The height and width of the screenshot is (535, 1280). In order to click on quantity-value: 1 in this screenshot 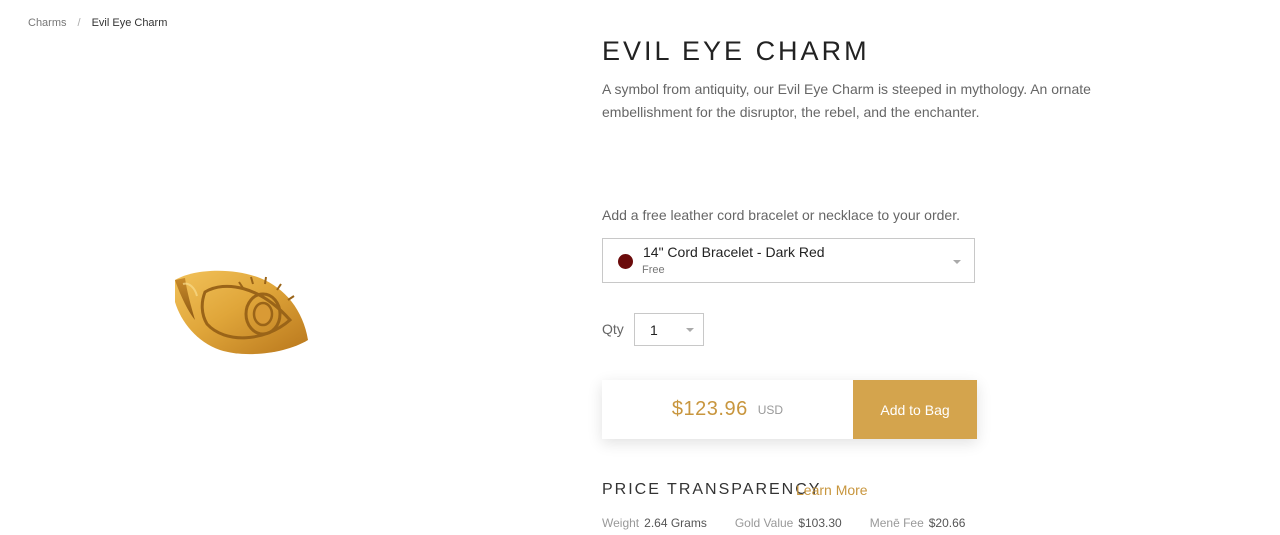, I will do `click(654, 330)`.